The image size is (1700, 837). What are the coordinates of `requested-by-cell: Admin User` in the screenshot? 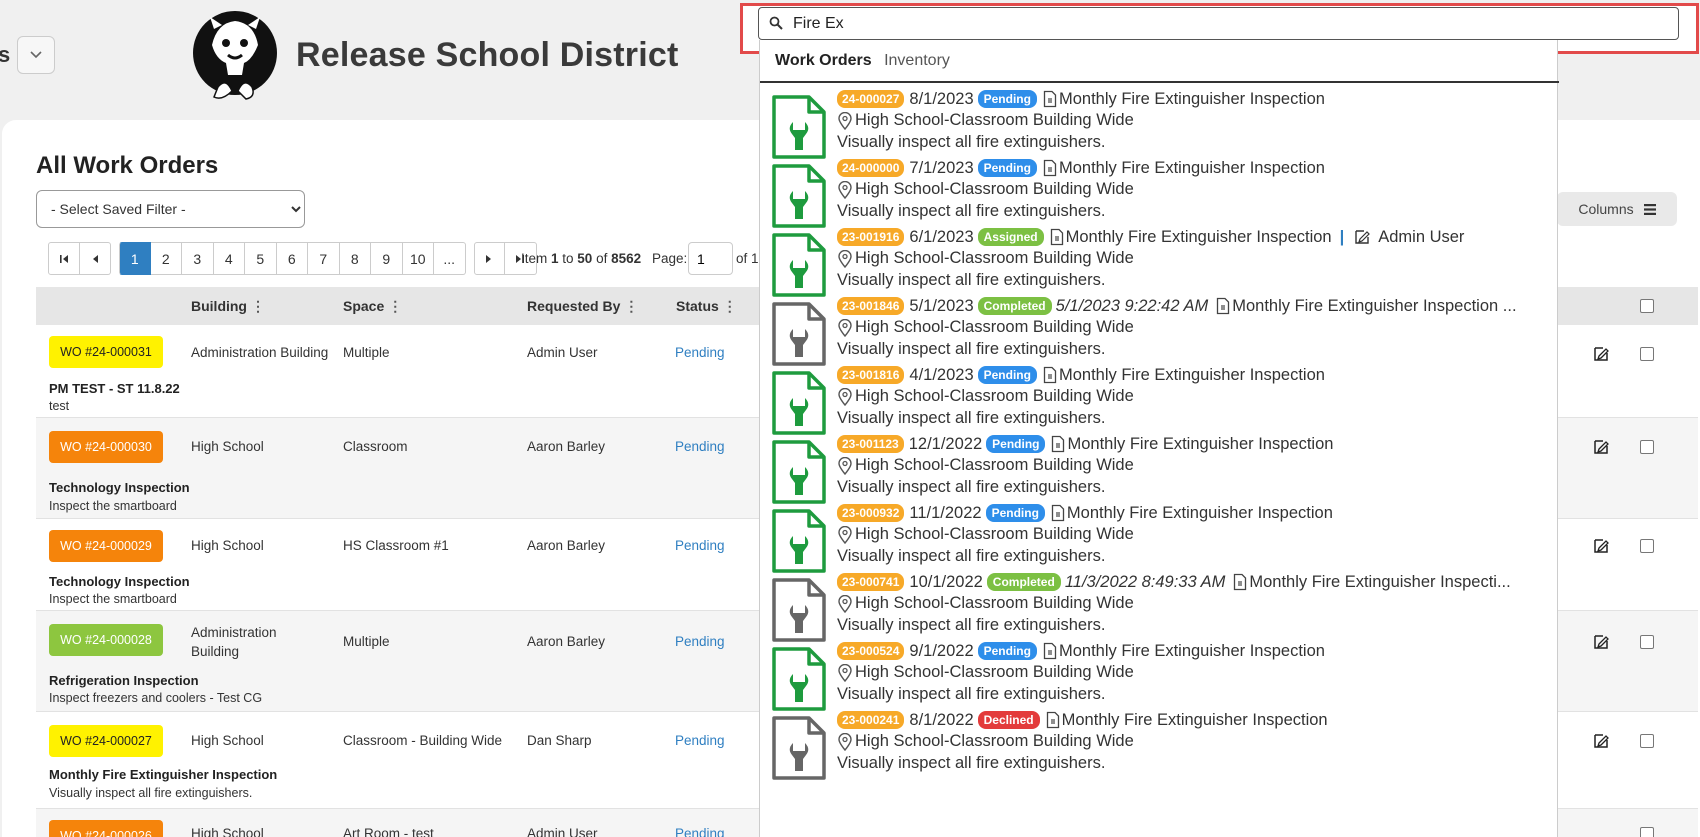 It's located at (562, 831).